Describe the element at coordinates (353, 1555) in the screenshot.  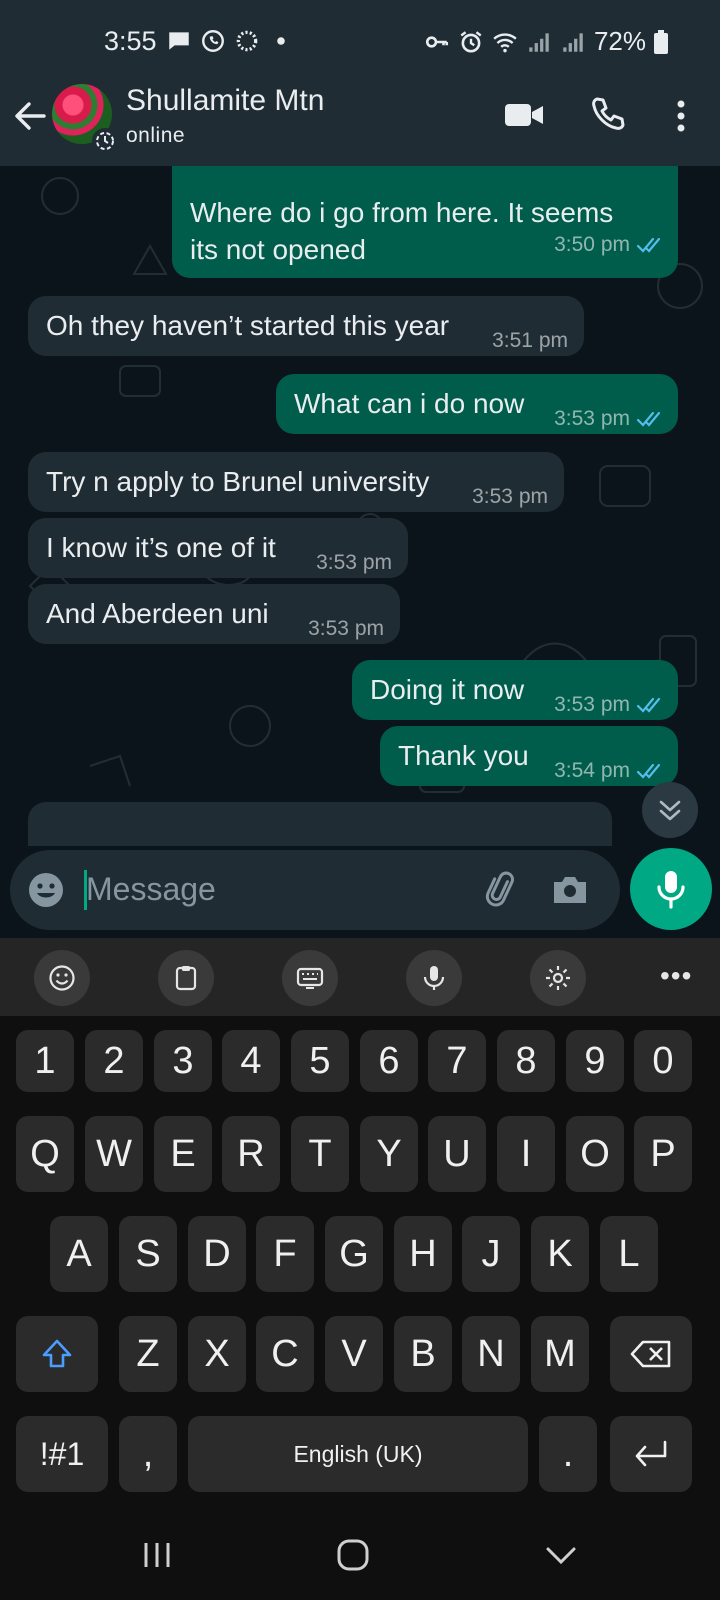
I see `home-icon` at that location.